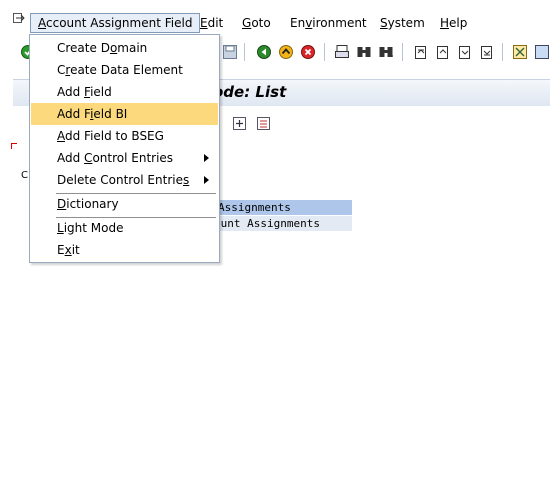 The width and height of the screenshot is (550, 496). I want to click on menu-item-create-data-element: Create Data Element, so click(124, 70).